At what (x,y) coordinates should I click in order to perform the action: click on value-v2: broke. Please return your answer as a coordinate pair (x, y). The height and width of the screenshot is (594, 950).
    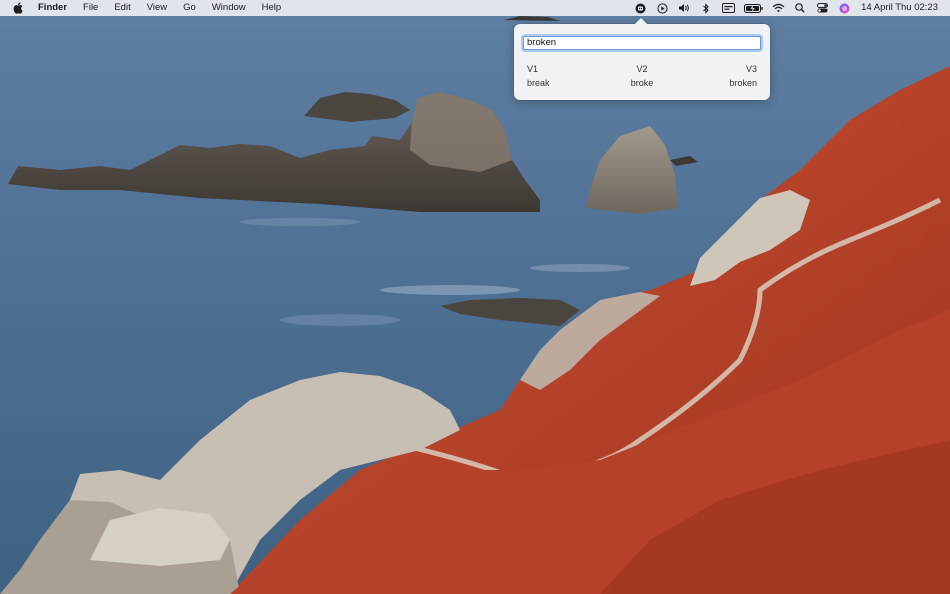
    Looking at the image, I should click on (642, 83).